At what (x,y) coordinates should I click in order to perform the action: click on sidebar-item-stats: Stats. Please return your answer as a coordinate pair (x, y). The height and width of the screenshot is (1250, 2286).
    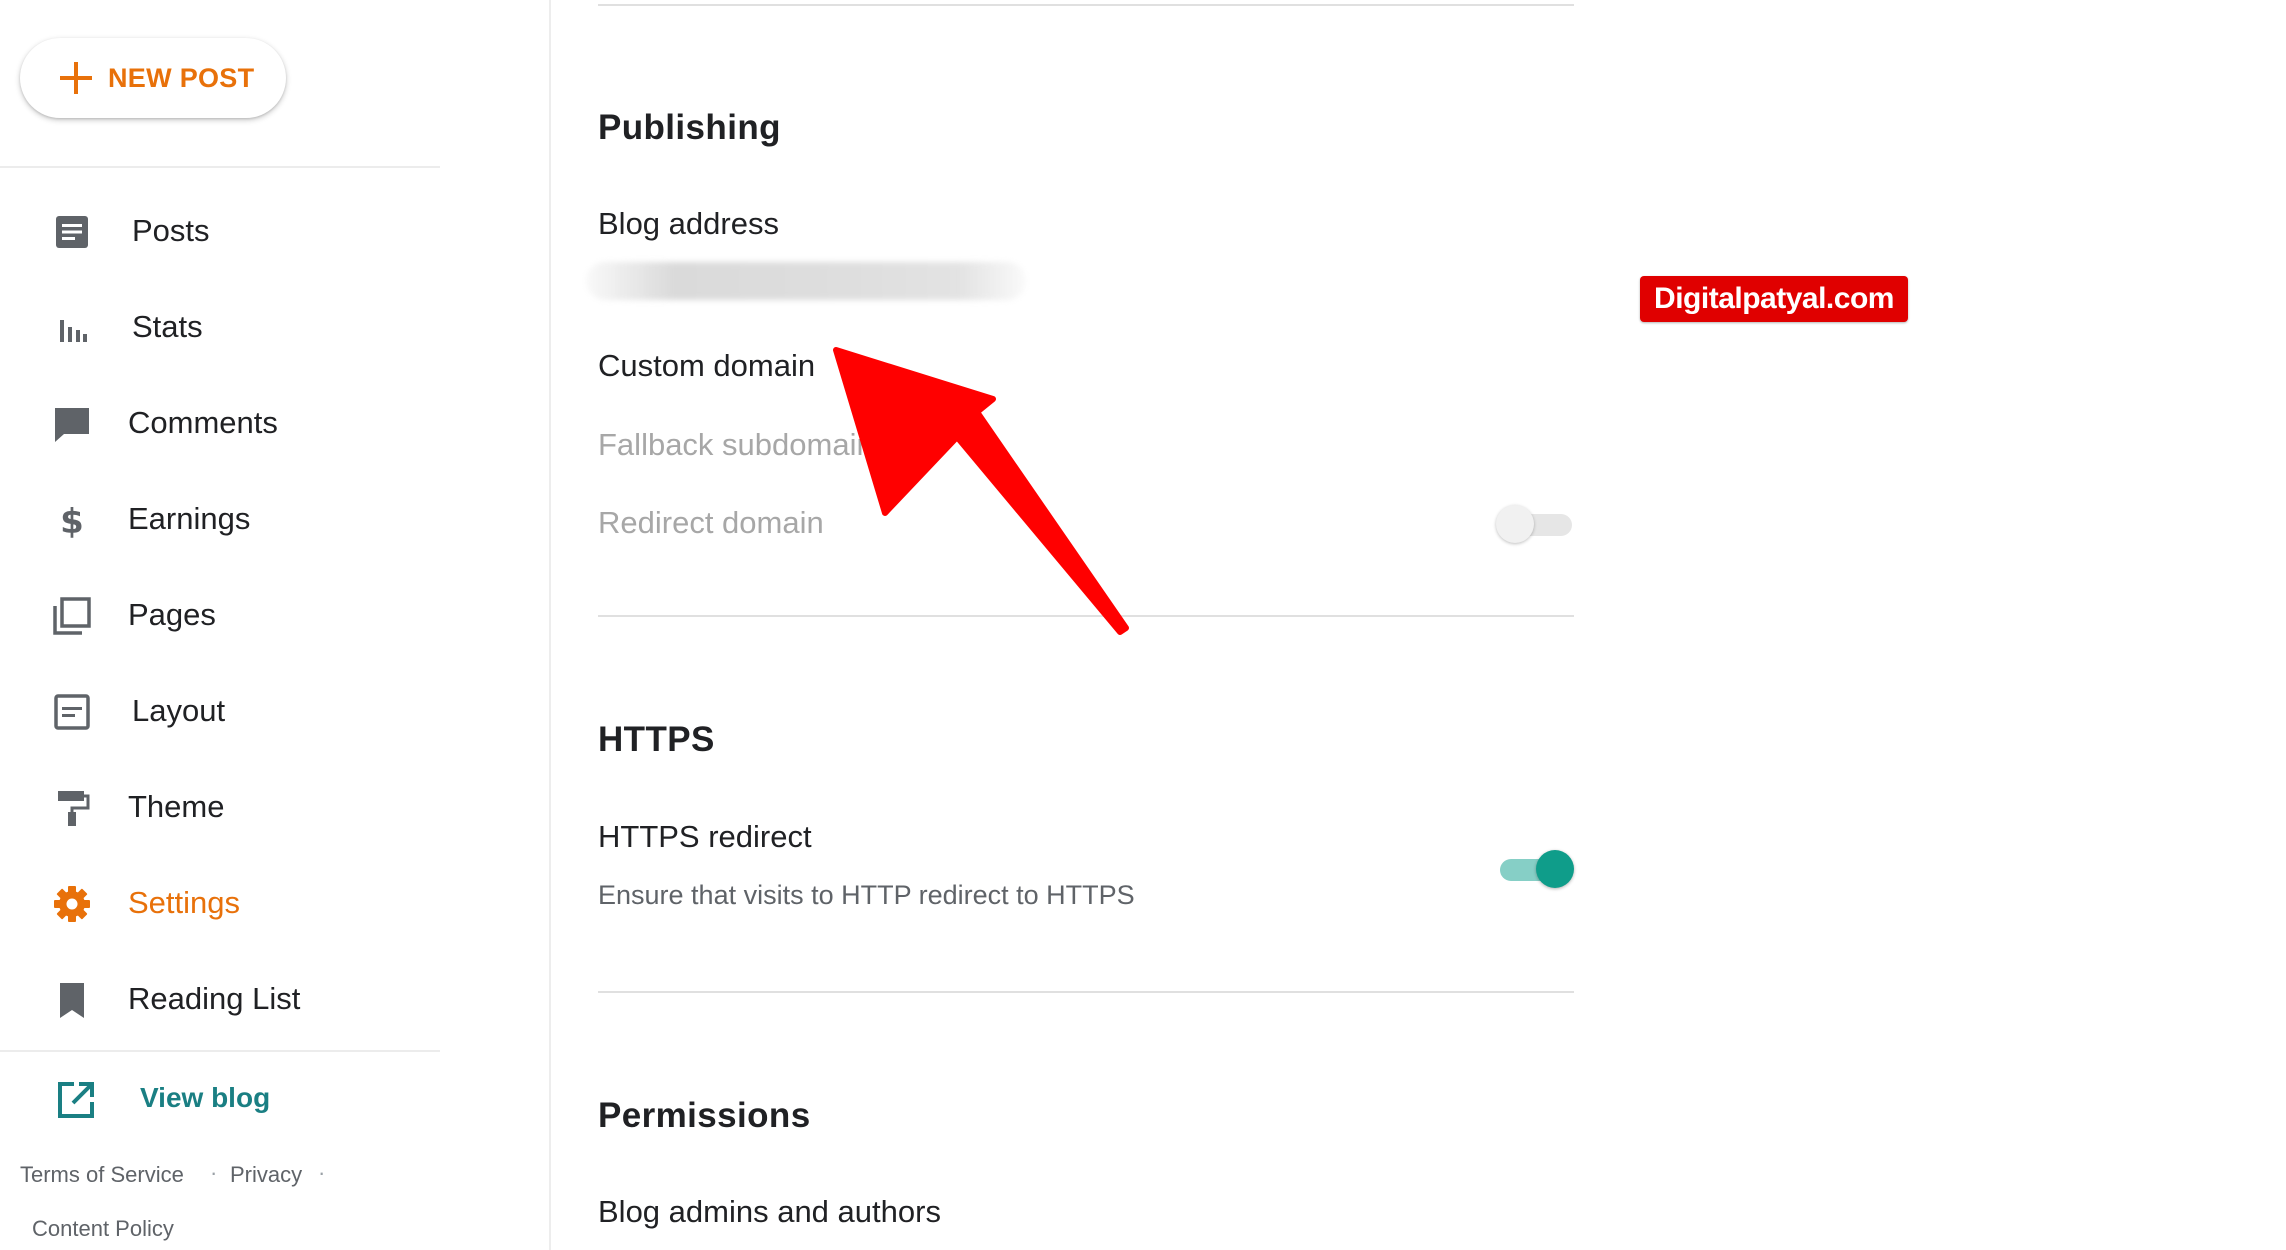
    Looking at the image, I should click on (220, 328).